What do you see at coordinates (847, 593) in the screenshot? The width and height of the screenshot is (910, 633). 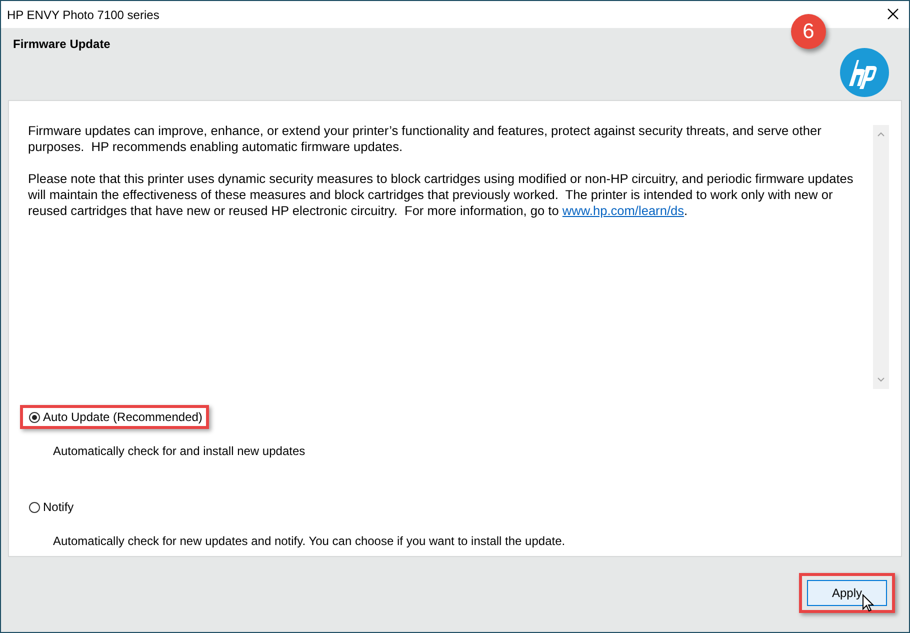 I see `apply-button: Apply` at bounding box center [847, 593].